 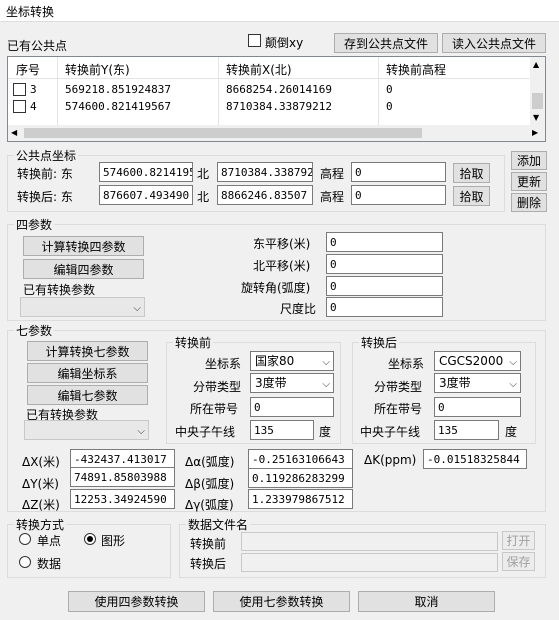 I want to click on before-zone-type-select: 3度带 ⌵, so click(x=292, y=383).